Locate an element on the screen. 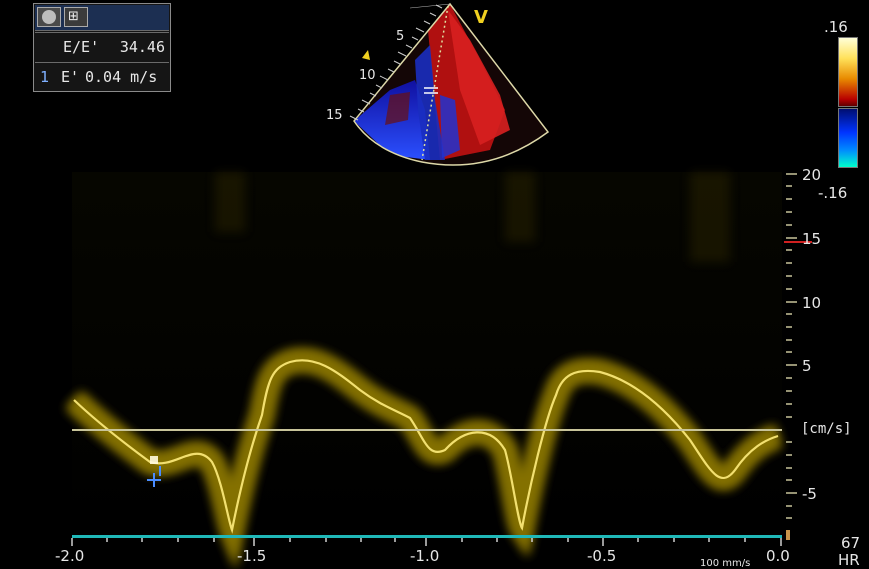  velocity-tick-20: 20 is located at coordinates (812, 175).